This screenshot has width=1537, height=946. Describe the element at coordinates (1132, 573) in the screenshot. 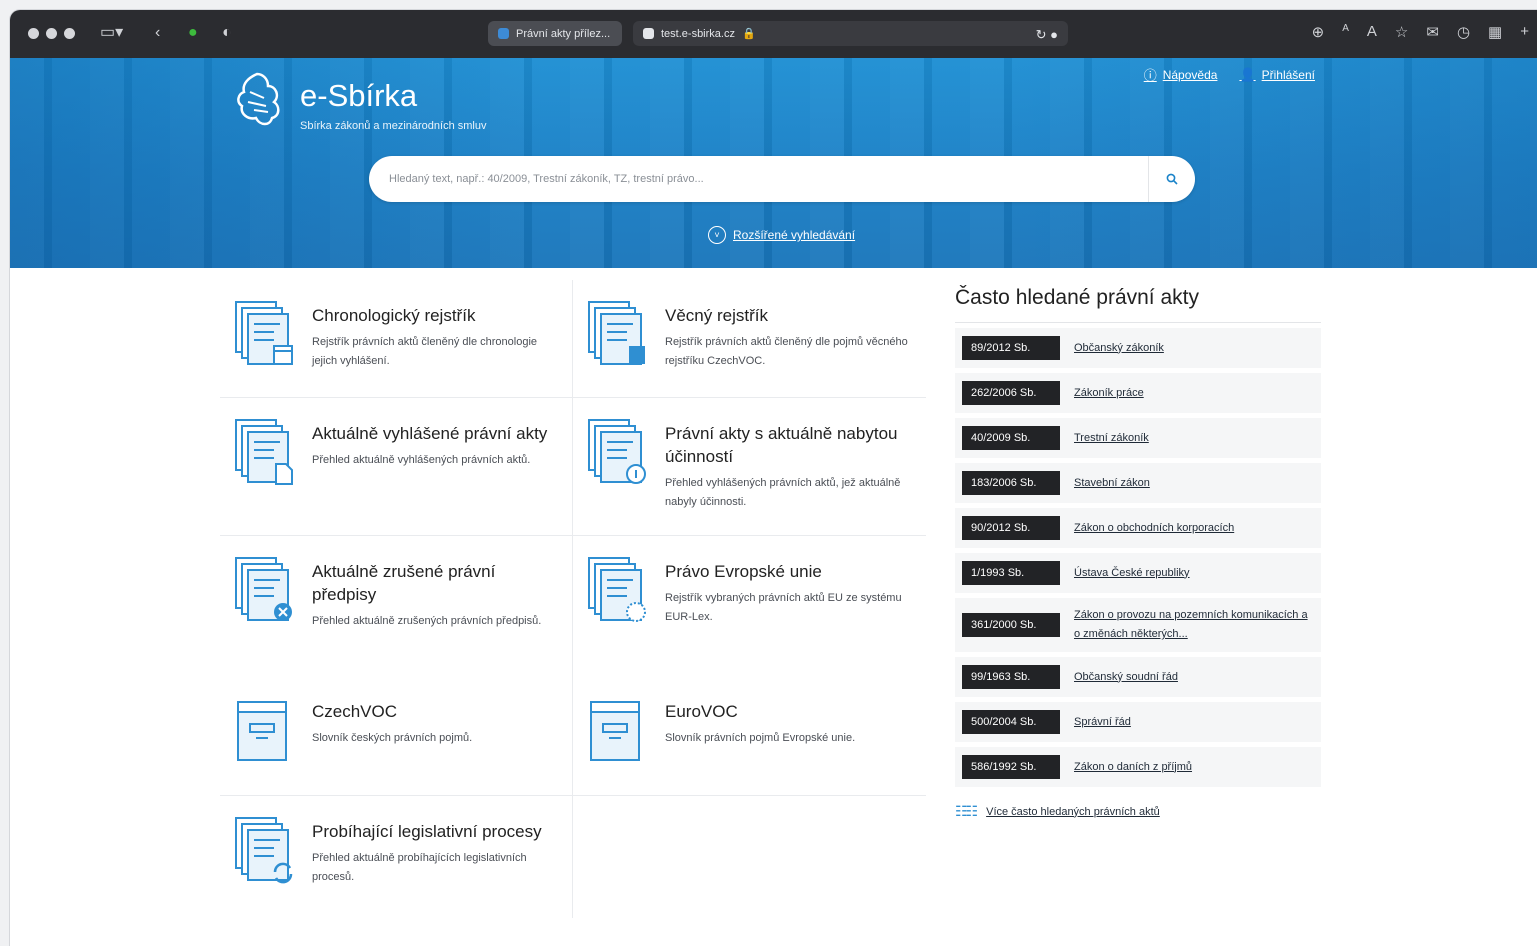

I see `act-link: Ústava České republiky` at that location.